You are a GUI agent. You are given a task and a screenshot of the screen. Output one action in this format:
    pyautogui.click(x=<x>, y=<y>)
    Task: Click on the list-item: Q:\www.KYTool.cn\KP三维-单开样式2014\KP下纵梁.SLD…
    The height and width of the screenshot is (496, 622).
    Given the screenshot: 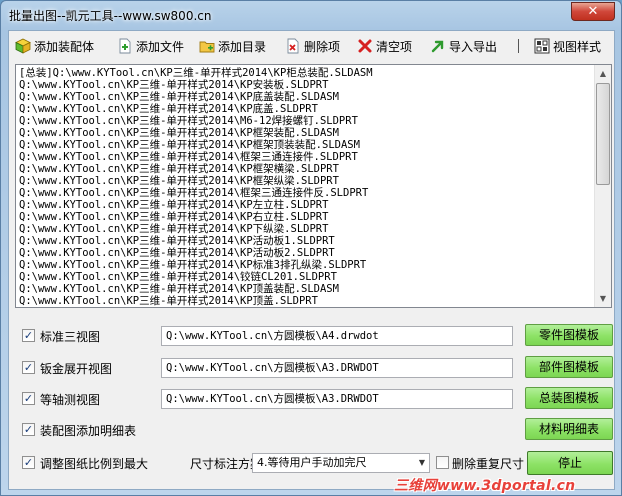 What is the action you would take?
    pyautogui.click(x=307, y=229)
    